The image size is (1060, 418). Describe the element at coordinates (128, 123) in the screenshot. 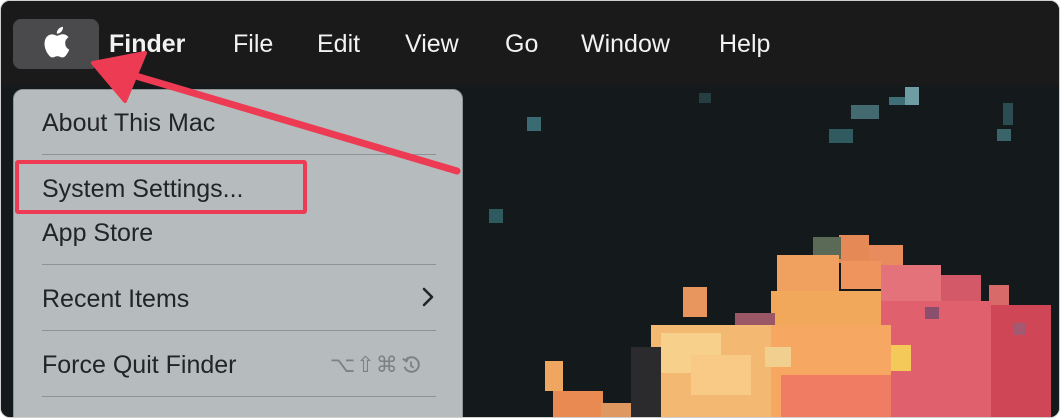

I see `menu-item-about-this-mac: About This Mac` at that location.